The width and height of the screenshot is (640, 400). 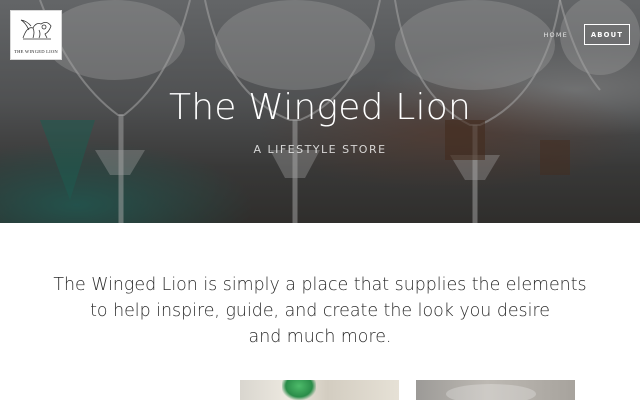 I want to click on logo-text: THE WINGED LION, so click(x=36, y=51).